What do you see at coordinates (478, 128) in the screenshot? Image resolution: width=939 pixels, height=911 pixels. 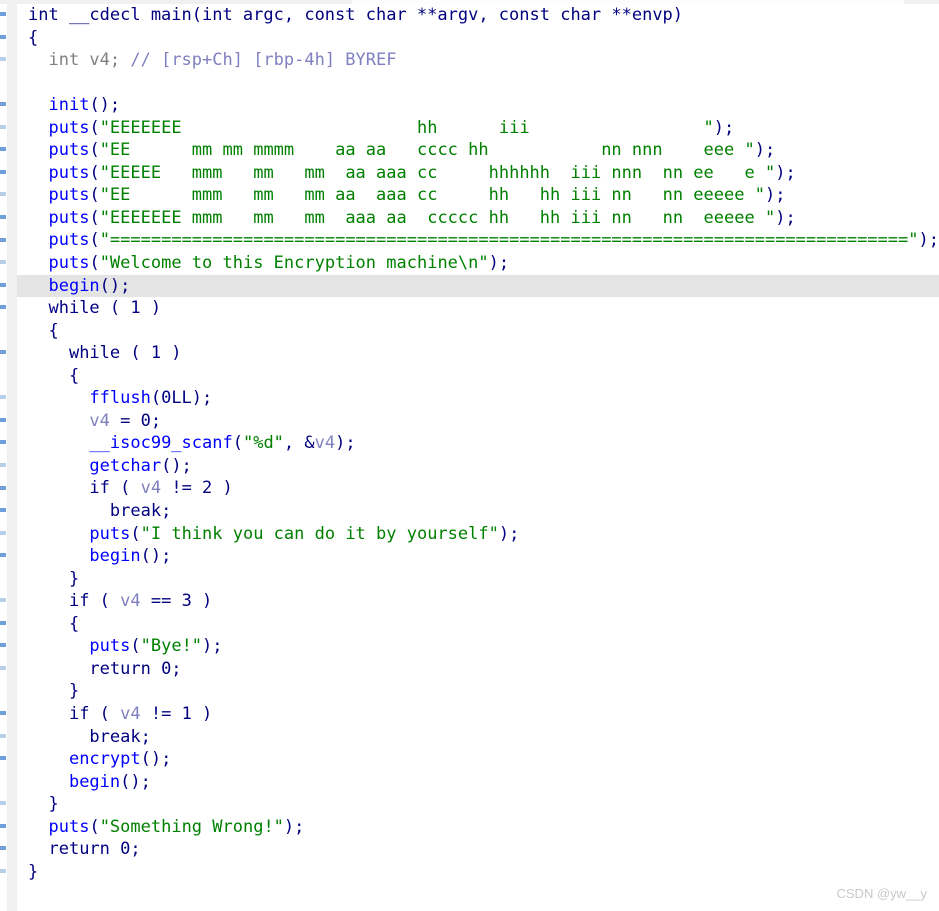 I see `code-line: puts("EEEEEEE hh iii ");` at bounding box center [478, 128].